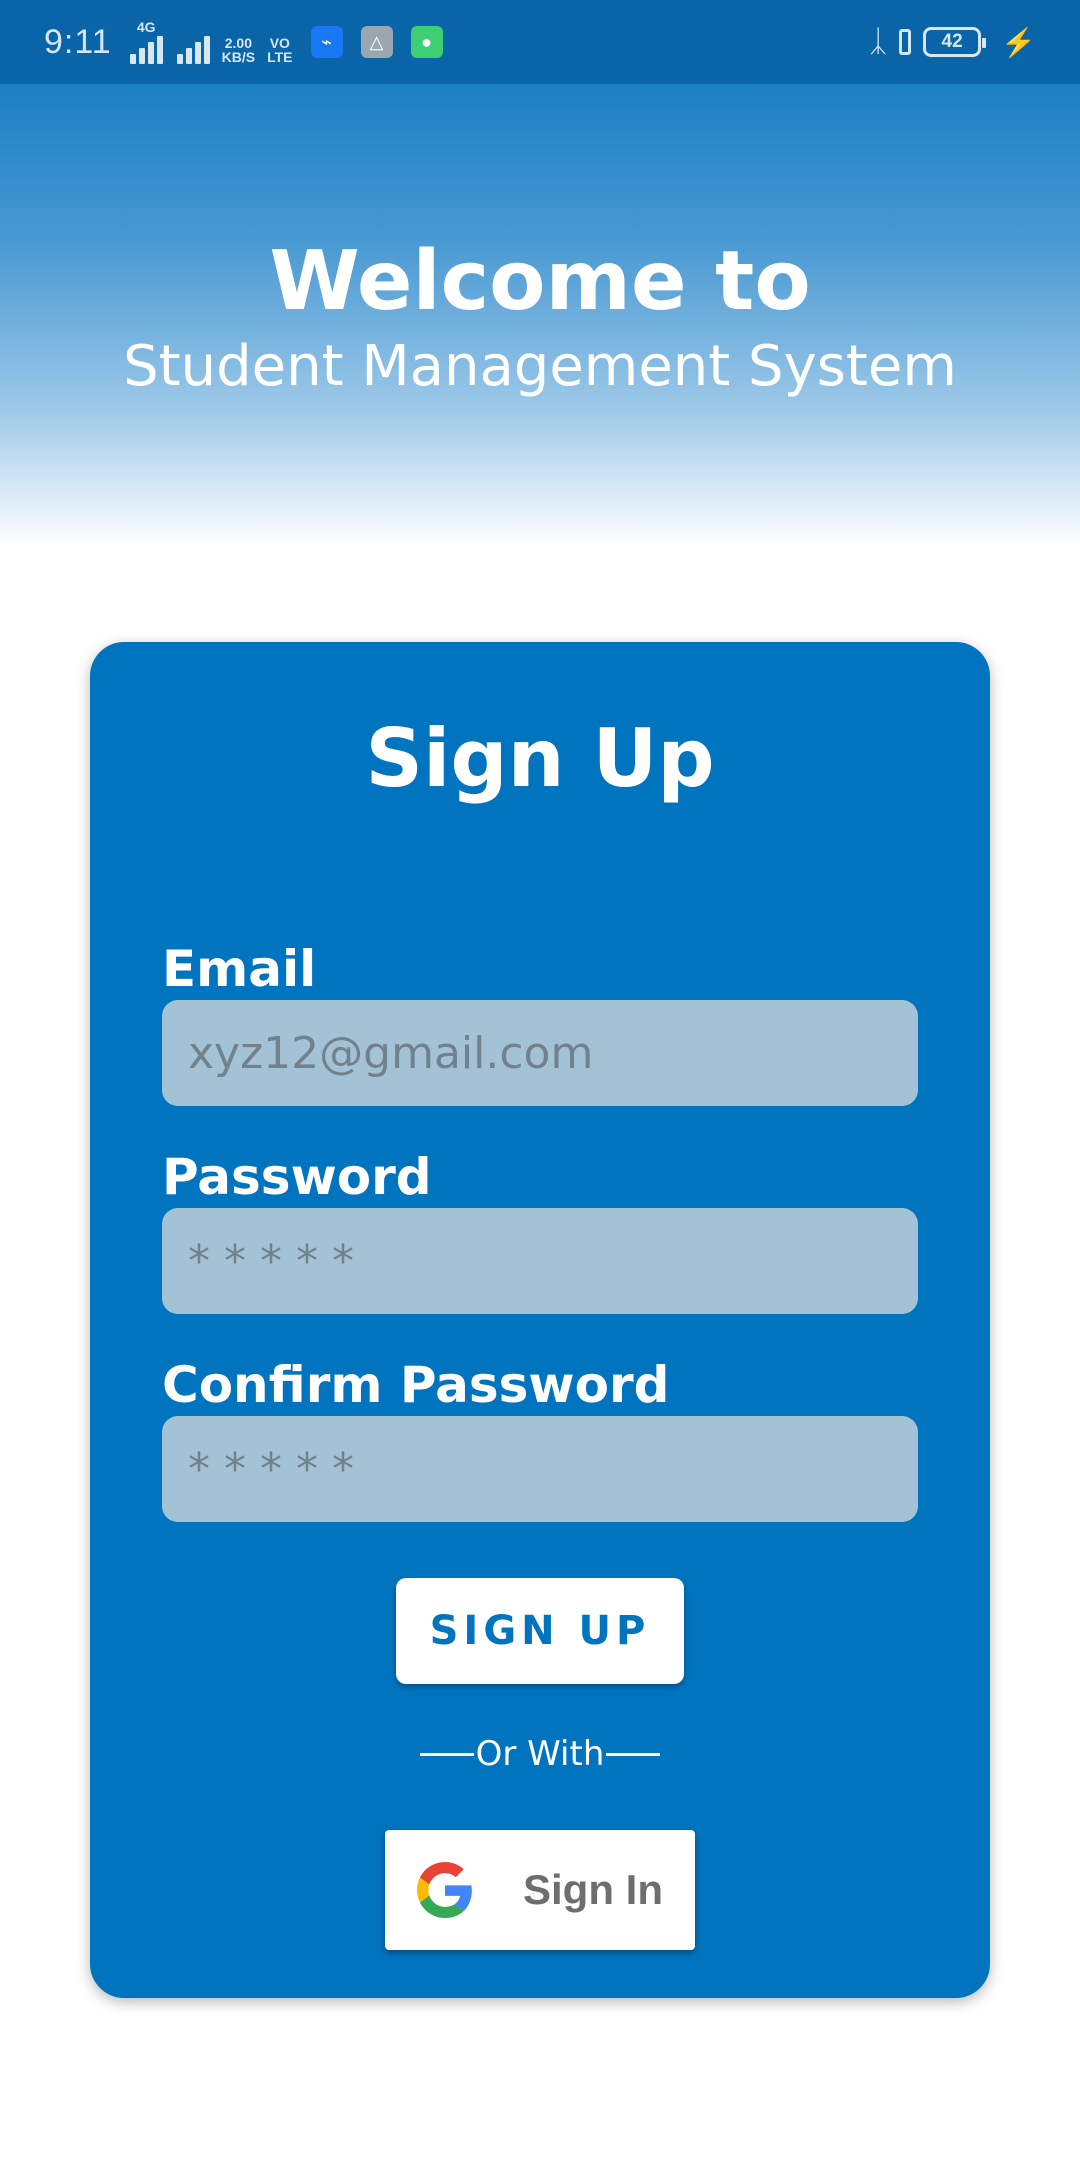 This screenshot has width=1080, height=2160. I want to click on net-speed-unit: KB/S, so click(238, 57).